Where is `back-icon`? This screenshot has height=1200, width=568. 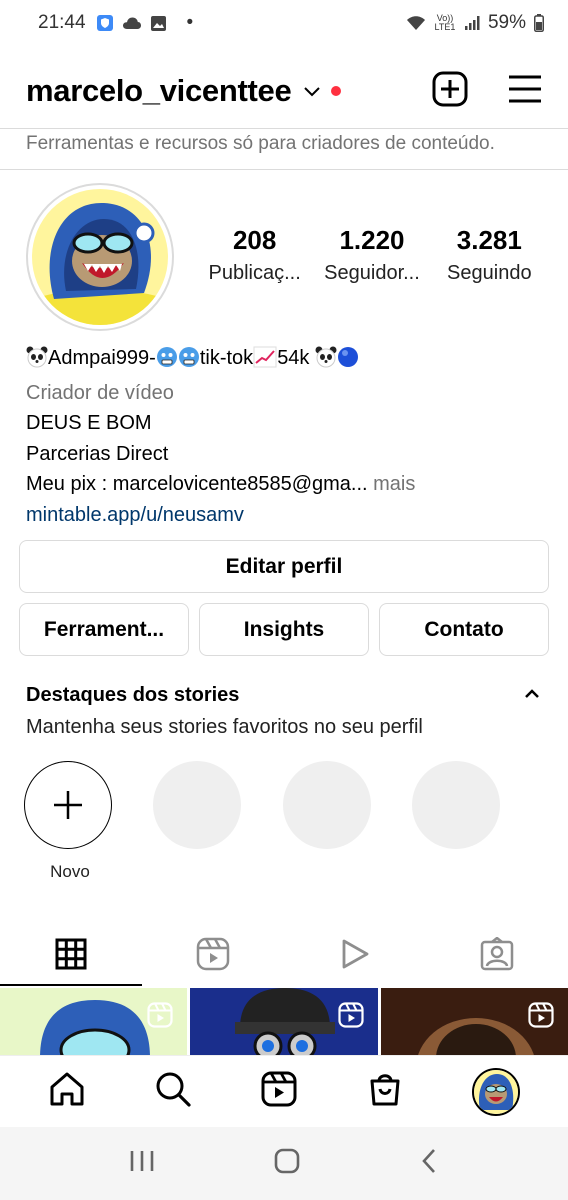
back-icon is located at coordinates (429, 1163).